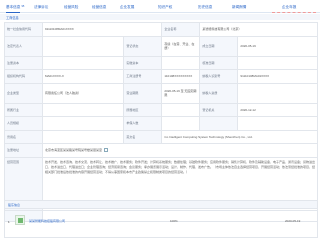 The height and width of the screenshot is (240, 320). What do you see at coordinates (143, 136) in the screenshot?
I see `field-label: 英文名` at bounding box center [143, 136].